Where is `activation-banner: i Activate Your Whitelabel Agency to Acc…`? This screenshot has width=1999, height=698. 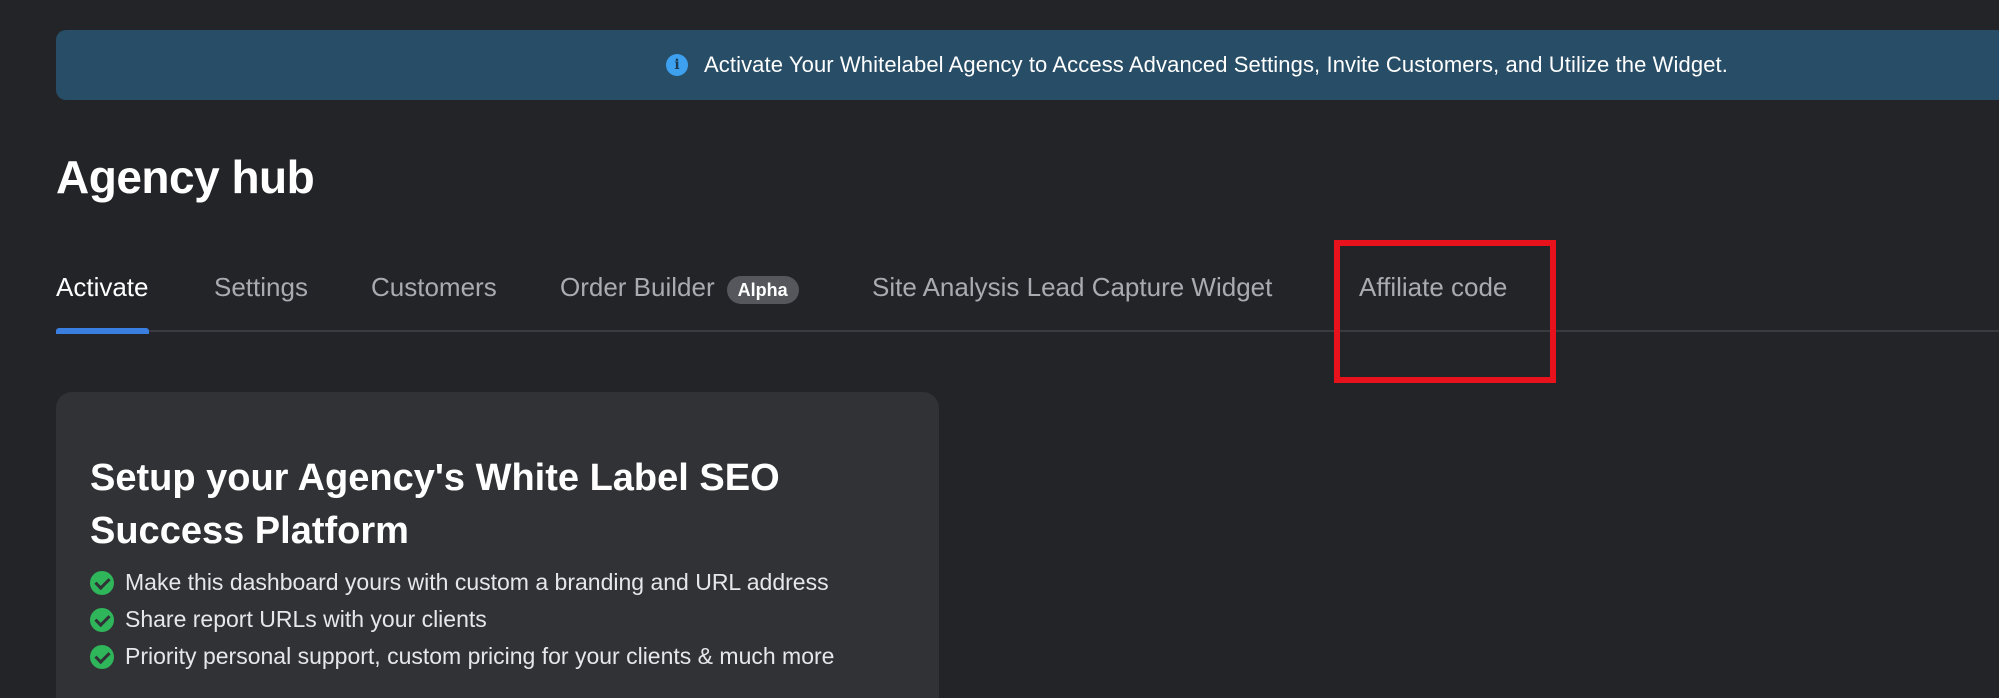
activation-banner: i Activate Your Whitelabel Agency to Acc… is located at coordinates (1027, 65).